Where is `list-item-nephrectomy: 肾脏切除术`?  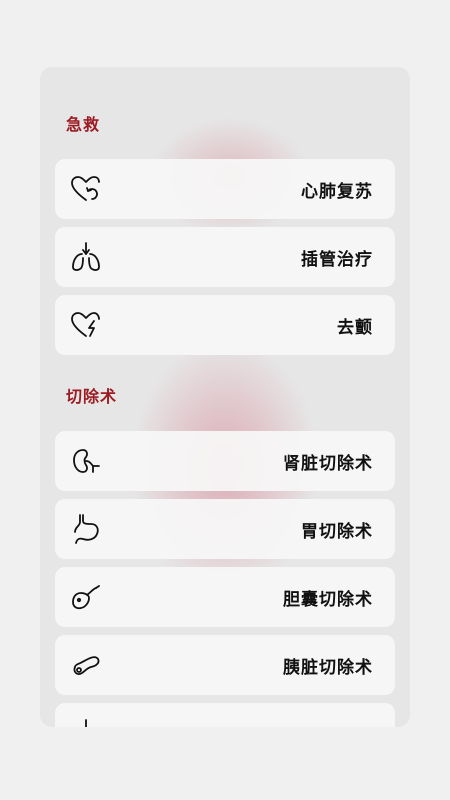
list-item-nephrectomy: 肾脏切除术 is located at coordinates (225, 461).